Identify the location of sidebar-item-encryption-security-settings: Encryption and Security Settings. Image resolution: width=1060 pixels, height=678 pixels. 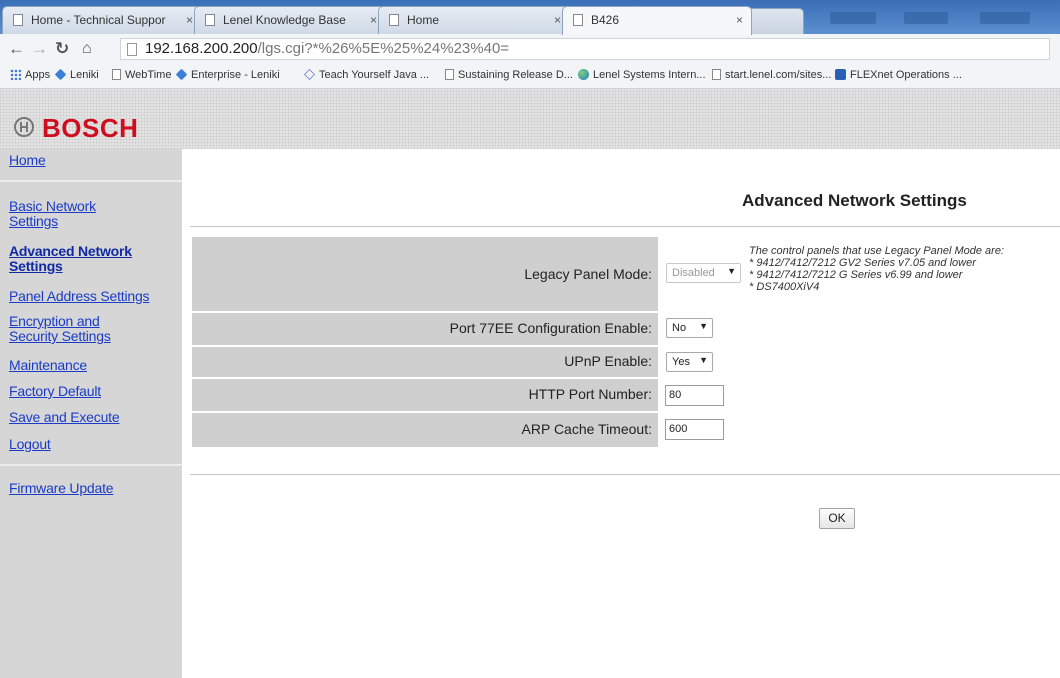
(60, 329).